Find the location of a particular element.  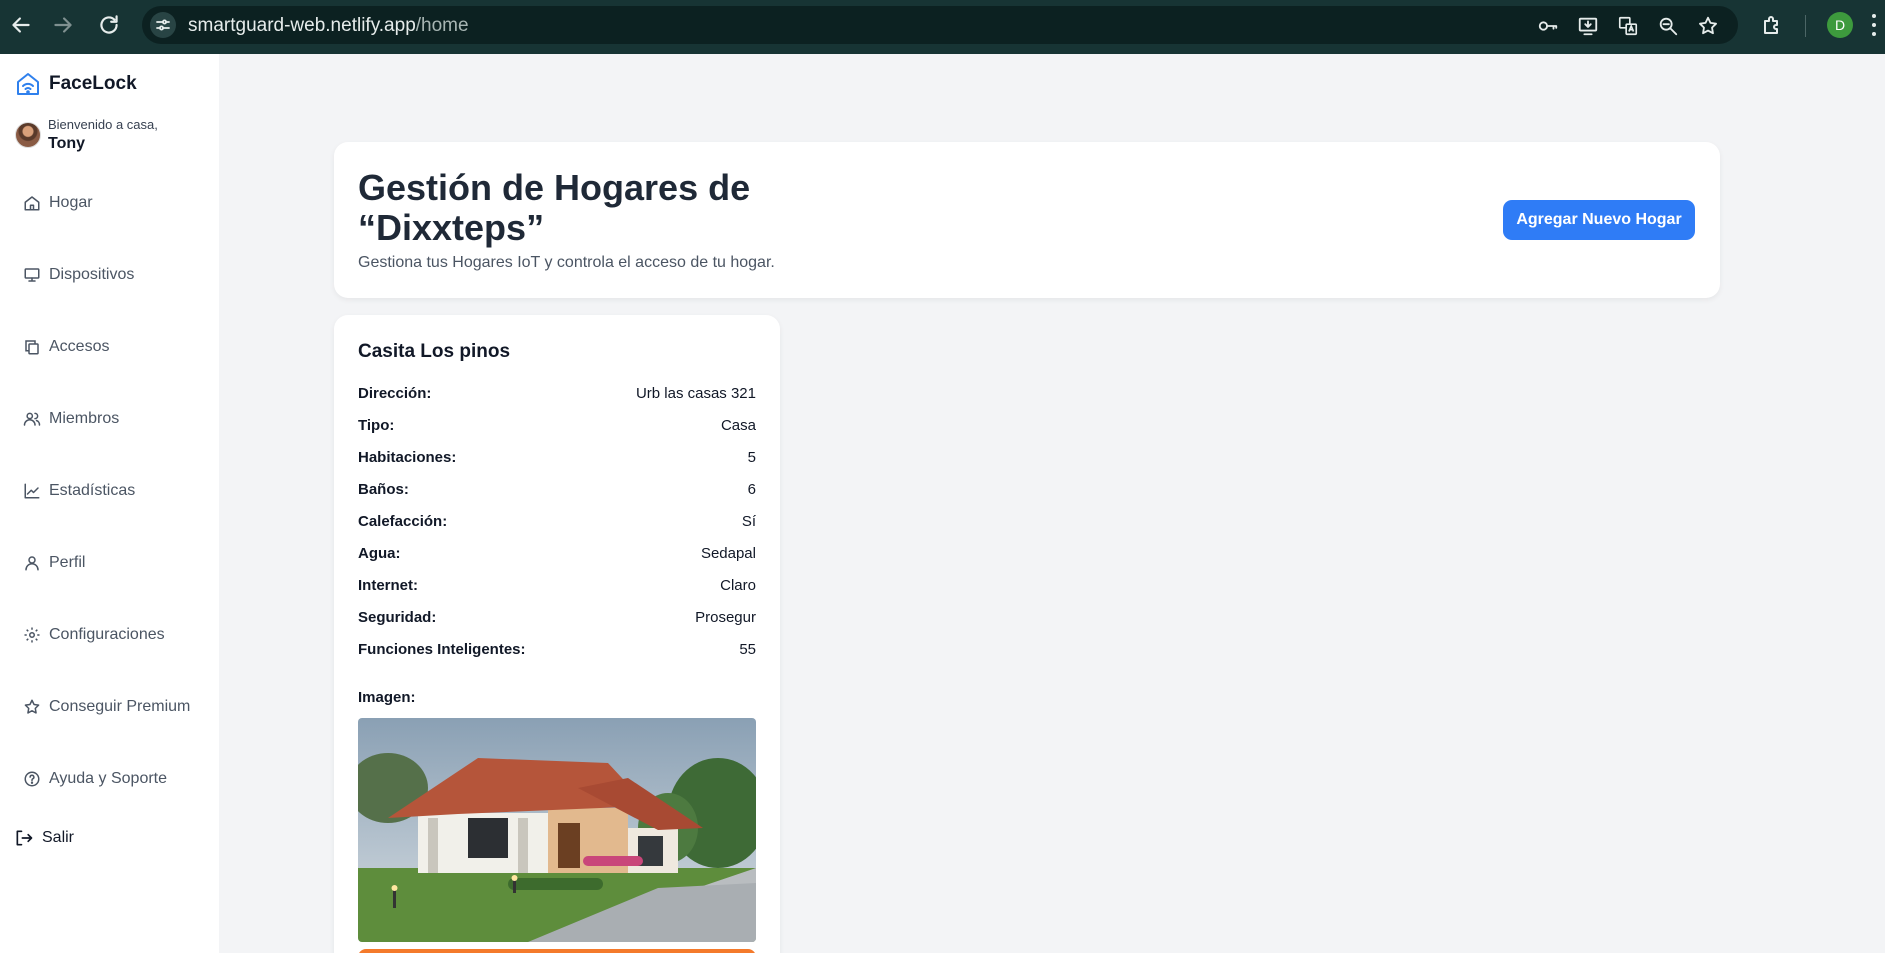

home-image is located at coordinates (557, 830).